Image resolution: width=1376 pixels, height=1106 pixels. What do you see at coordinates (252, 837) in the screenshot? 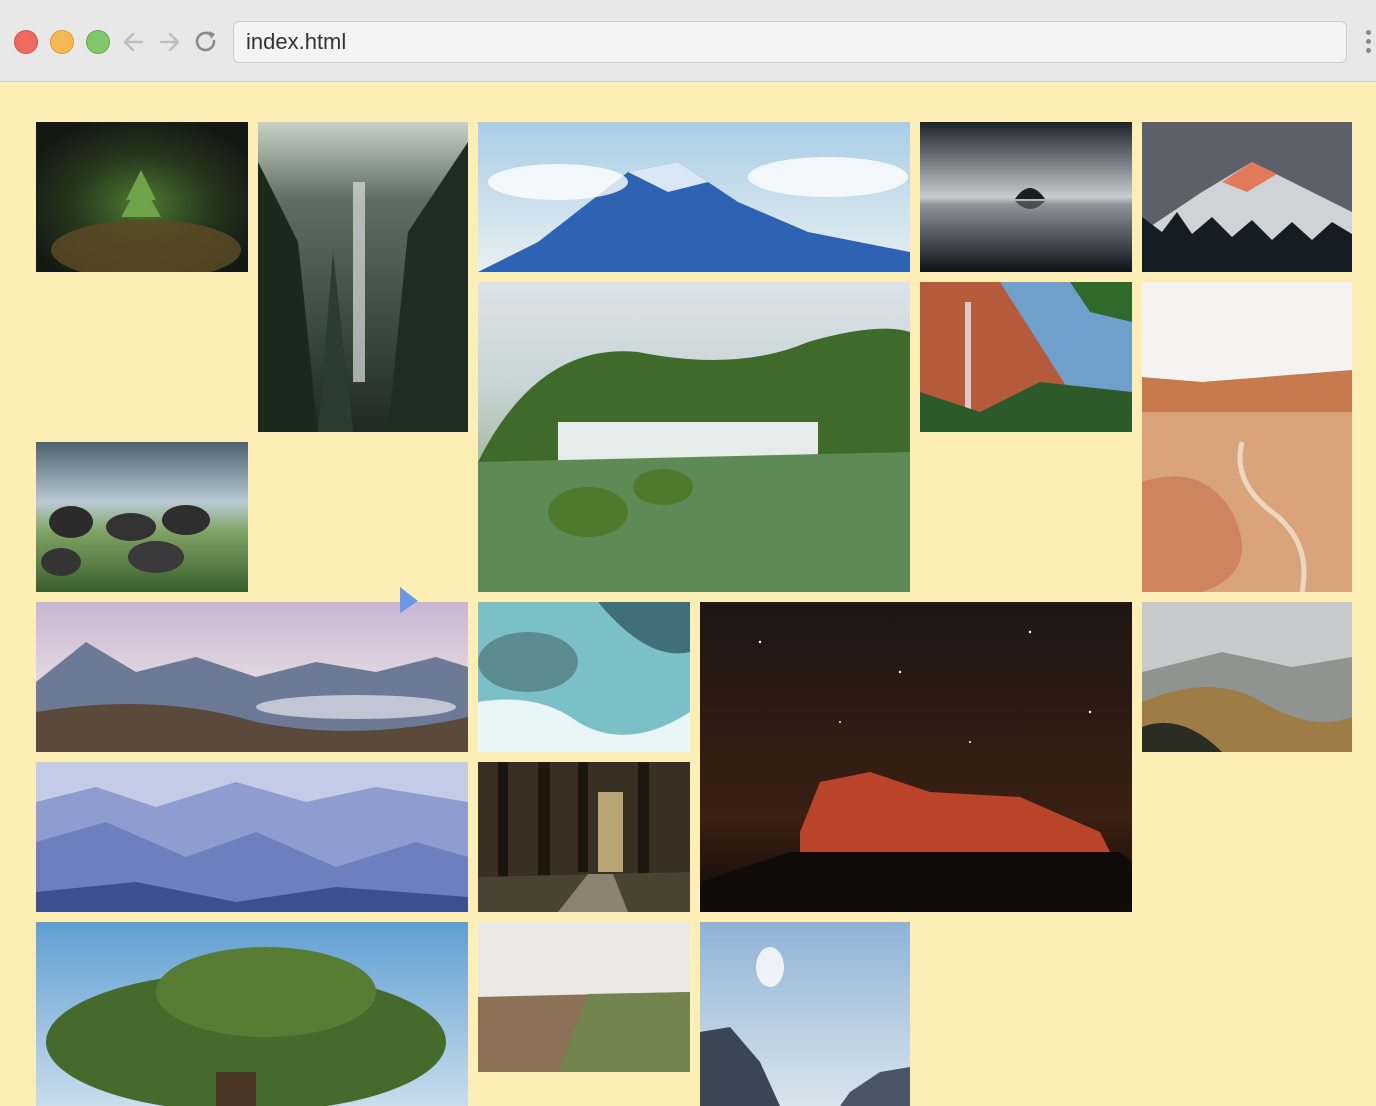
I see `gallery-image-blue-misty-mountains` at bounding box center [252, 837].